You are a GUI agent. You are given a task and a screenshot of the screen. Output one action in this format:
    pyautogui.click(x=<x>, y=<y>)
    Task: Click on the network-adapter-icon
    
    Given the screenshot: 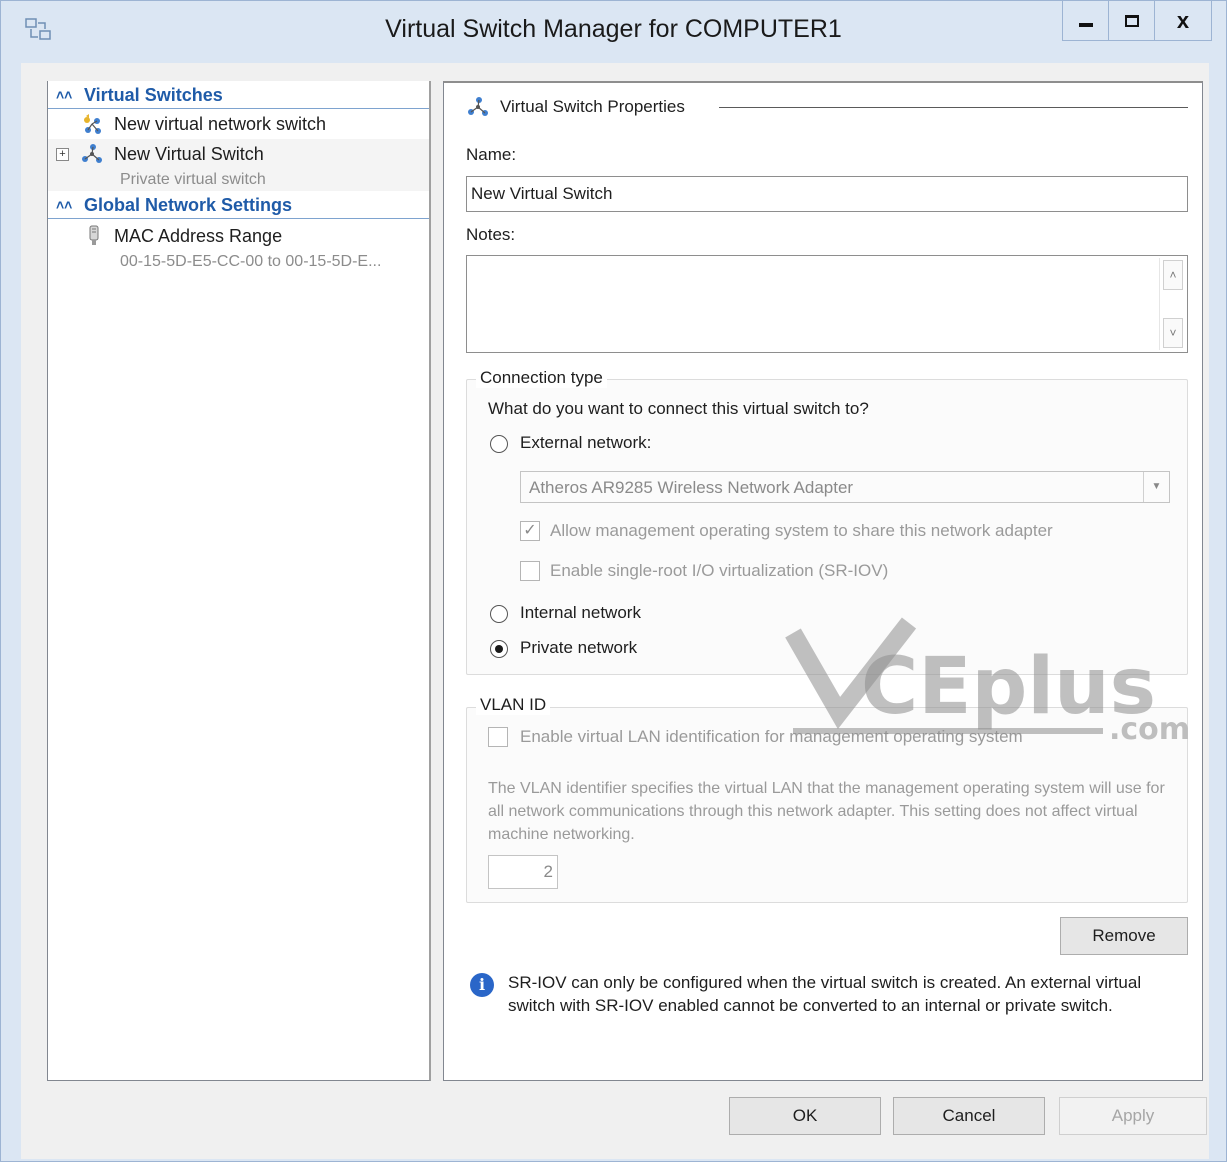 What is the action you would take?
    pyautogui.click(x=94, y=235)
    